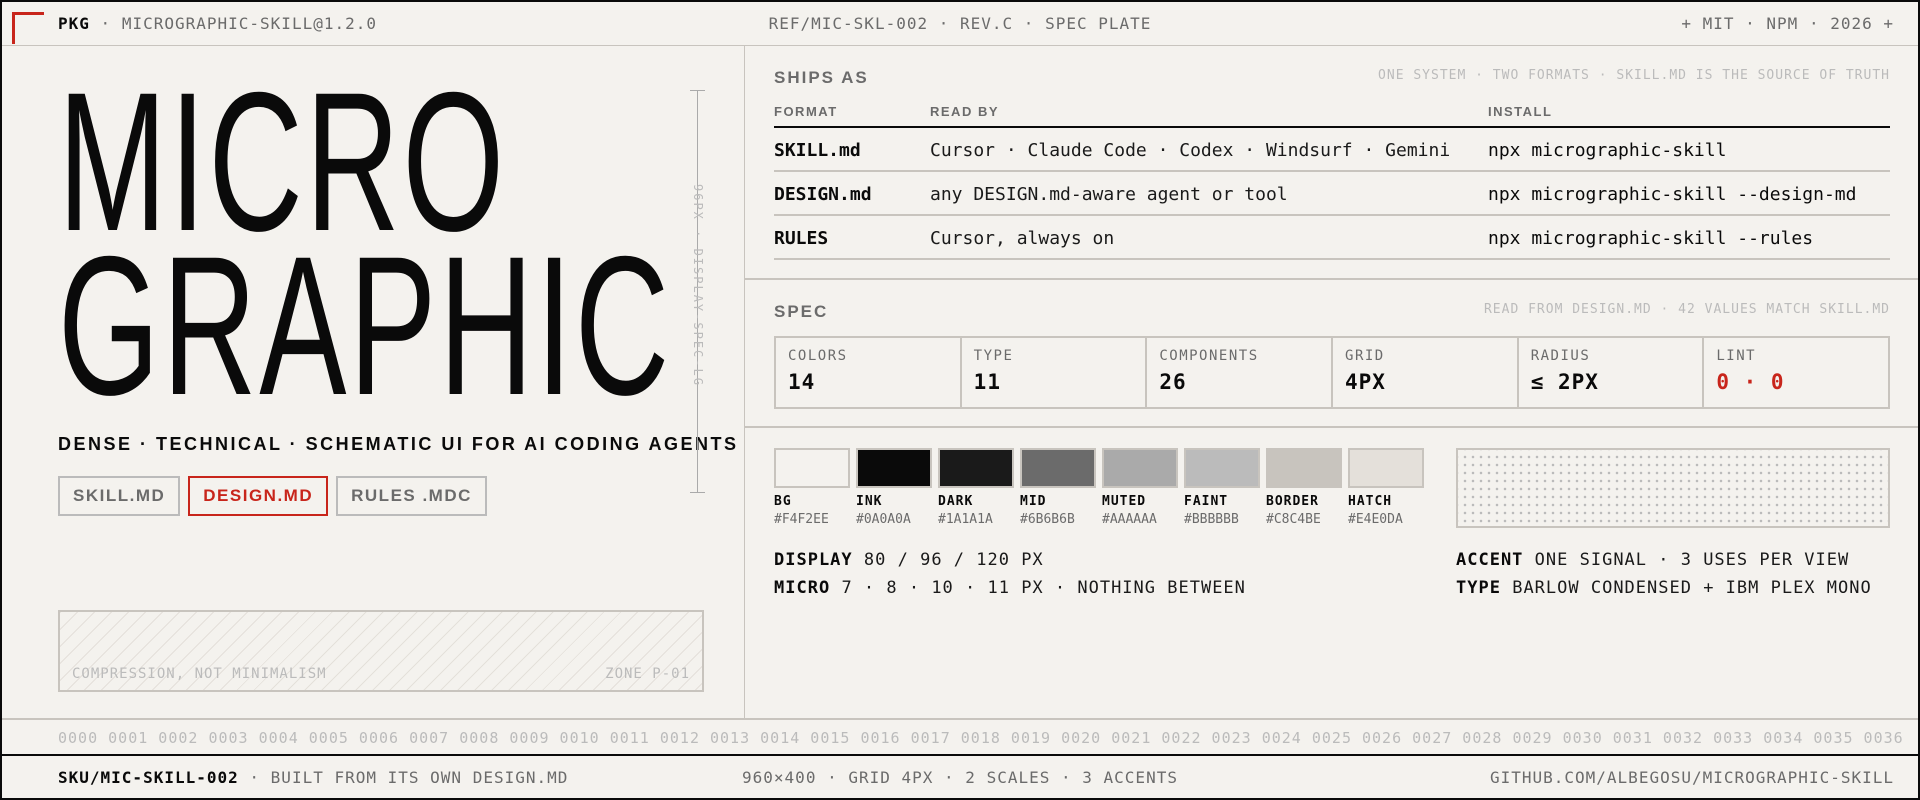 This screenshot has height=800, width=1920. Describe the element at coordinates (1370, 501) in the screenshot. I see `swatch-name: HATCH` at that location.